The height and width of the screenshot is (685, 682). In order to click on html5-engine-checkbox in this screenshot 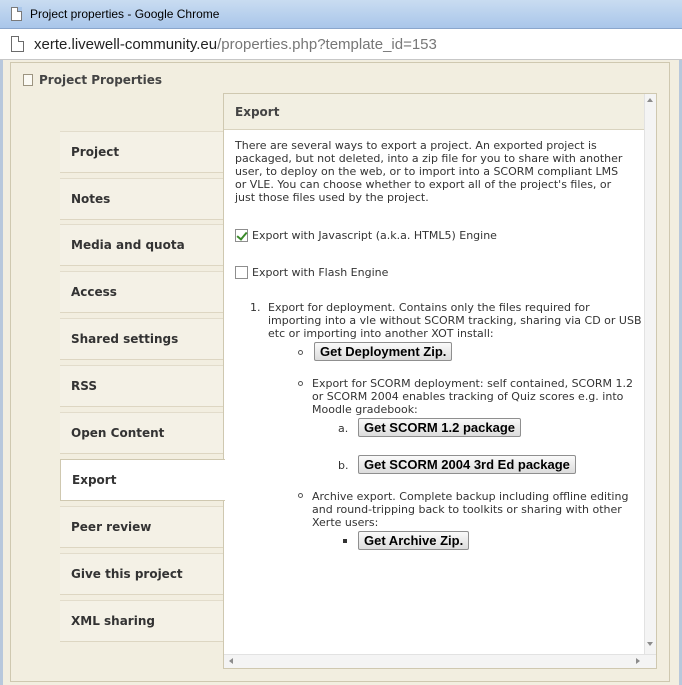, I will do `click(241, 235)`.